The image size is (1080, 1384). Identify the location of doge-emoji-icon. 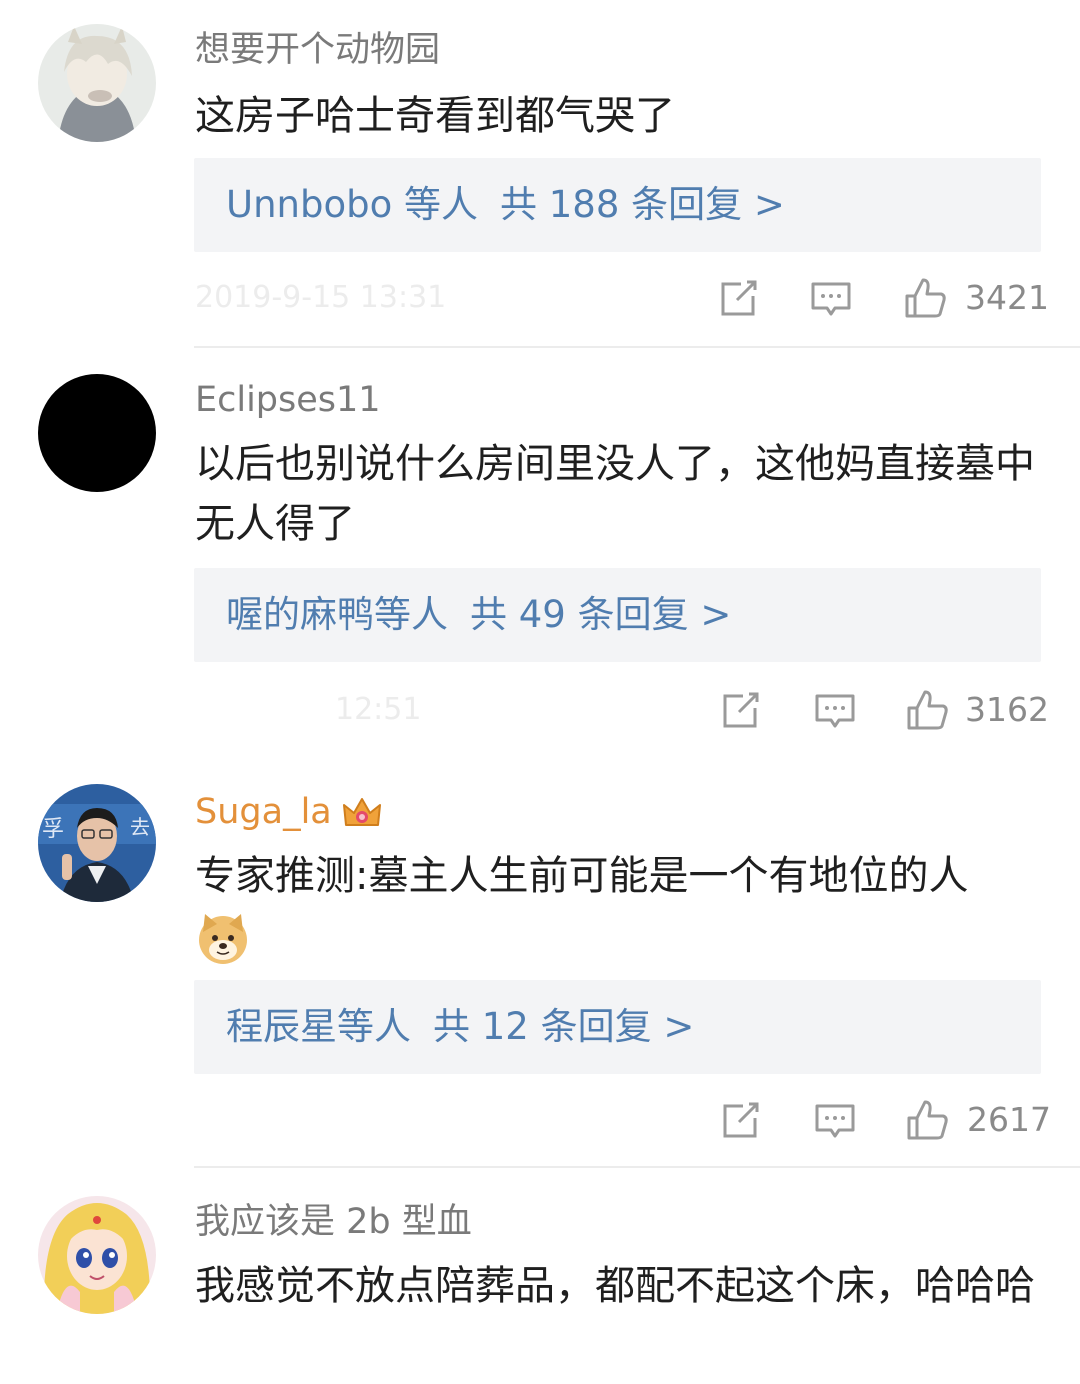
(223, 938).